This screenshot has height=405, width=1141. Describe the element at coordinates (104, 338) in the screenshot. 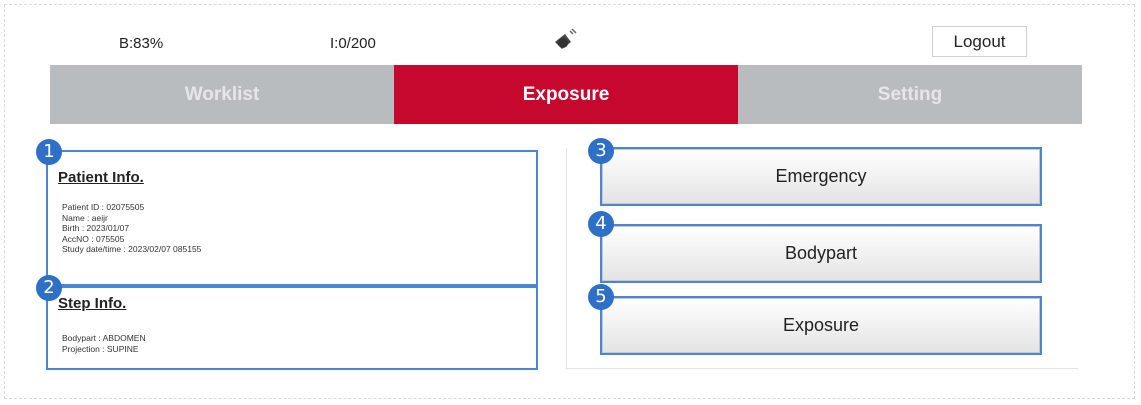

I see `step-bodypart: Bodypart : ABDOMEN` at that location.